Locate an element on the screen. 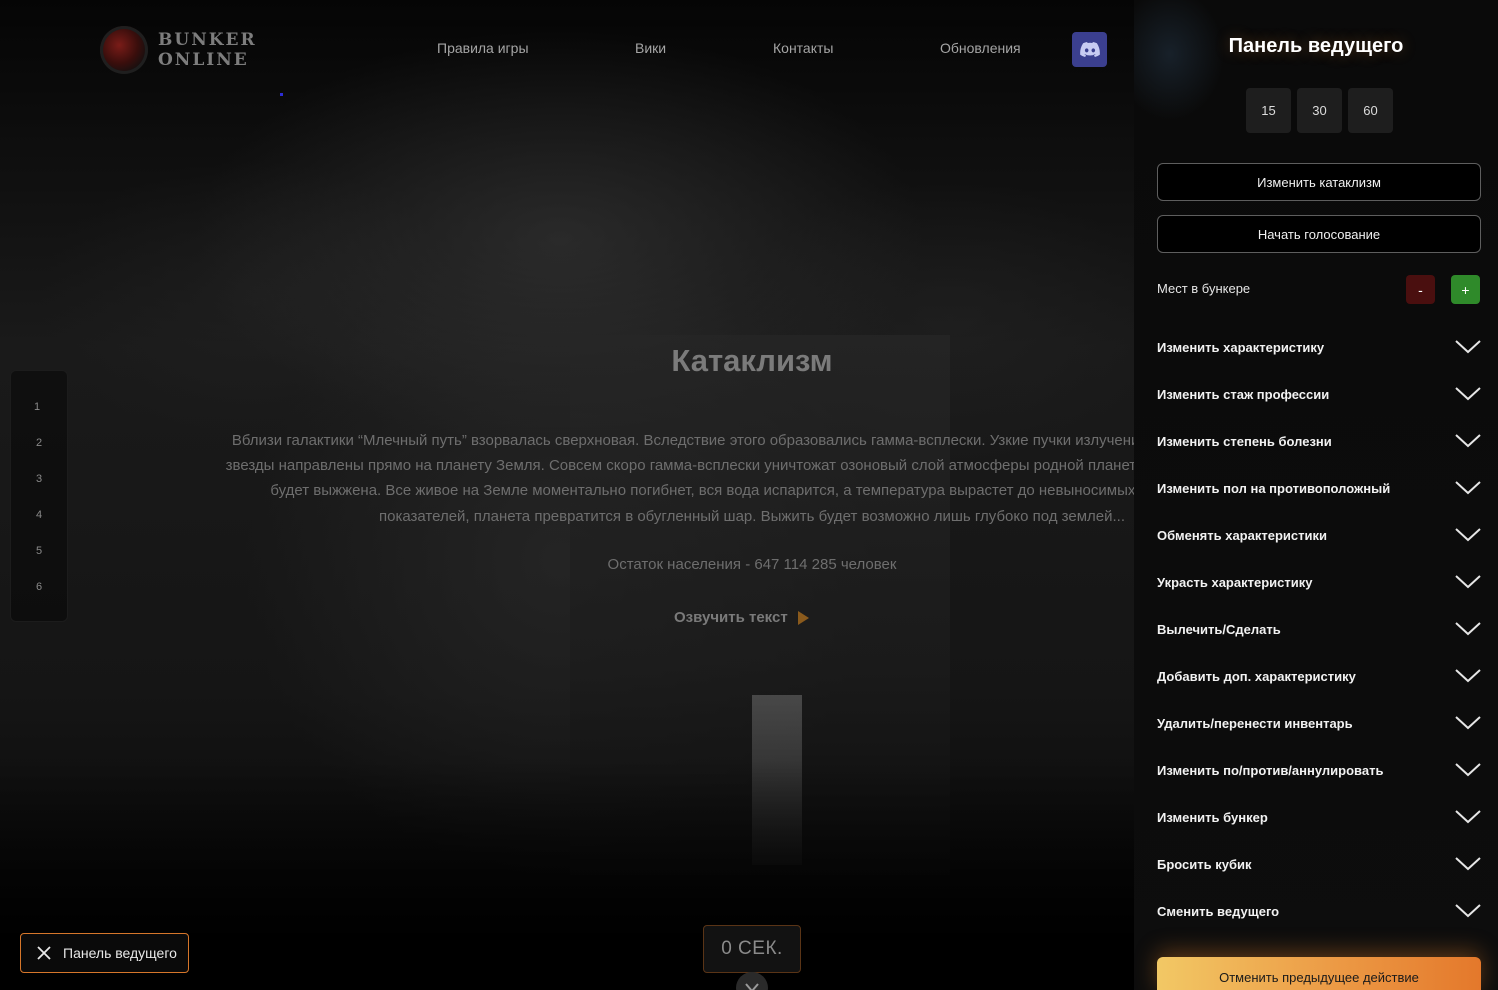 The image size is (1498, 990). host-panel-toggle-label: Панель ведущего is located at coordinates (120, 953).